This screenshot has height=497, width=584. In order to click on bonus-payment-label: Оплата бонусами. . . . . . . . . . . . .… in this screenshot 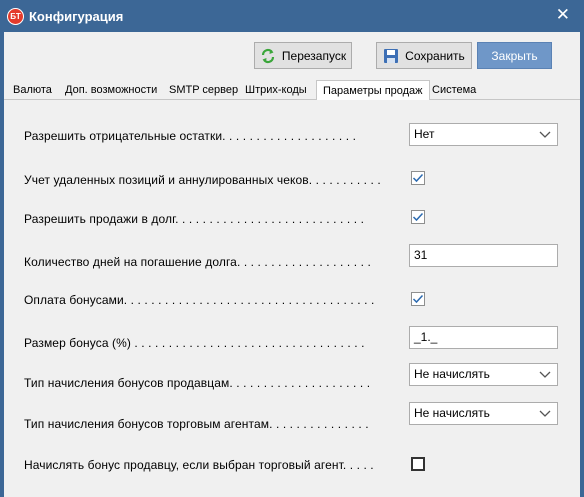, I will do `click(199, 300)`.